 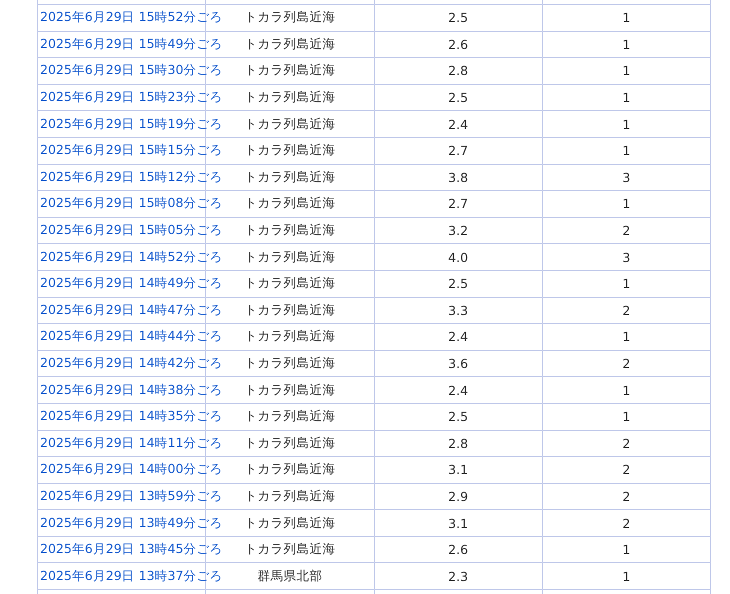 What do you see at coordinates (131, 230) in the screenshot?
I see `quake-time-link: 2025年6月29日 15時05分ごろ` at bounding box center [131, 230].